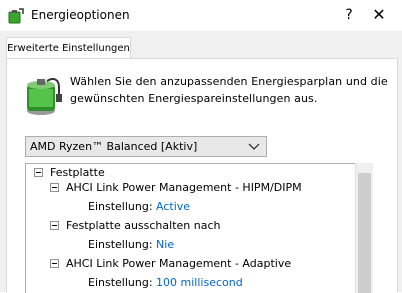  Describe the element at coordinates (173, 206) in the screenshot. I see `setting-value: Active` at that location.